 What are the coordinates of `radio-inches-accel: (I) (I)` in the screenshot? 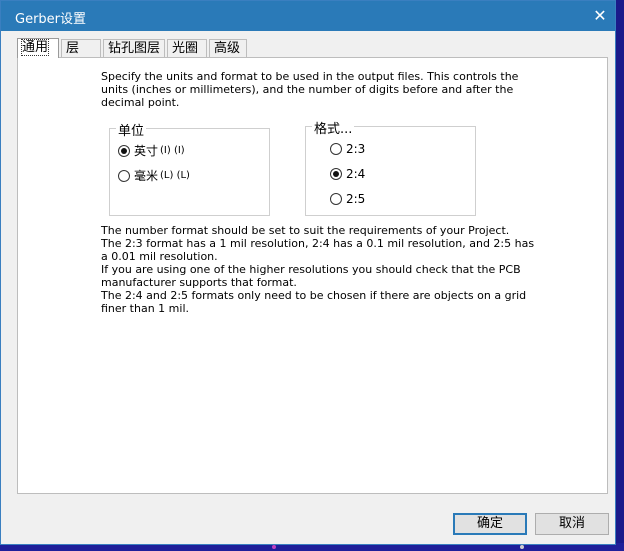 It's located at (172, 150).